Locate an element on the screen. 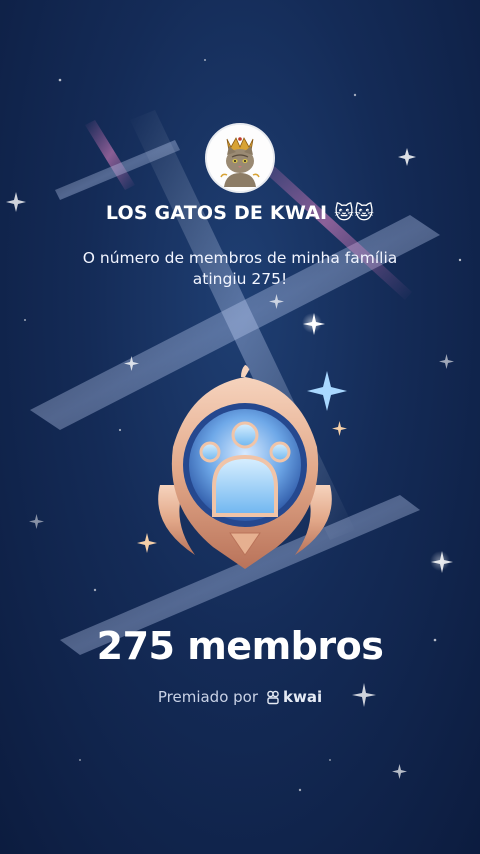 This screenshot has height=854, width=480. family-name: LOS GATOS DE KWAI 🐱🐱 is located at coordinates (240, 213).